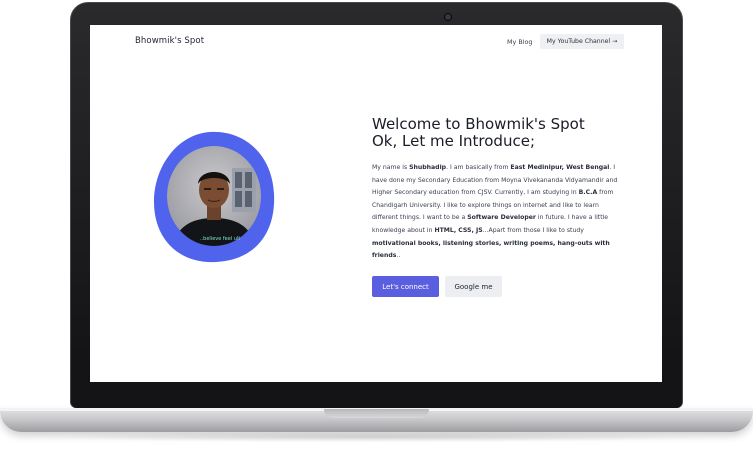  Describe the element at coordinates (448, 17) in the screenshot. I see `webcam-icon` at that location.